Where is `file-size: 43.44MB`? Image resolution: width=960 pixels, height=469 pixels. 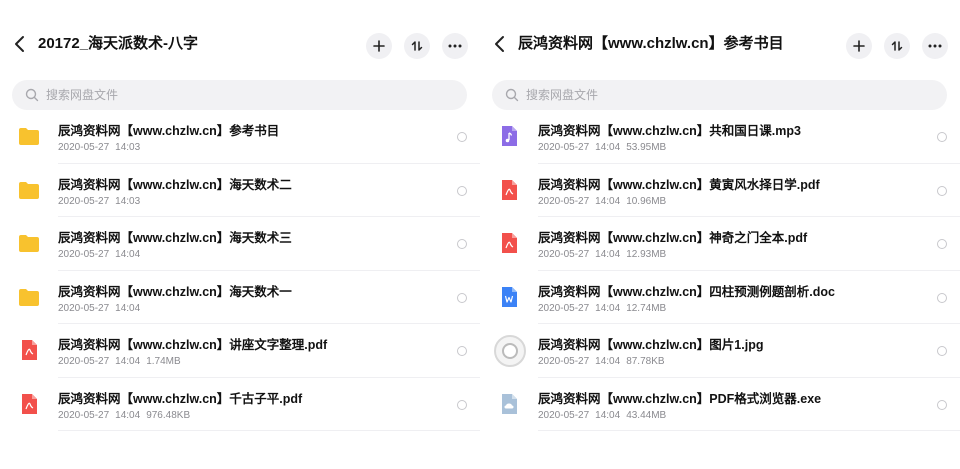
file-size: 43.44MB is located at coordinates (646, 415).